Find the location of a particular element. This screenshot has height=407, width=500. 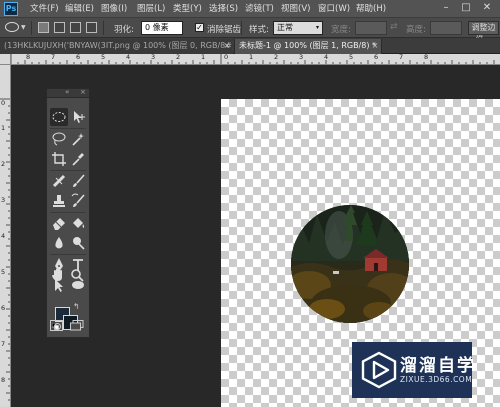

watermark-badge: 溜溜自学 ZIXUE.3D66.COM is located at coordinates (413, 370).